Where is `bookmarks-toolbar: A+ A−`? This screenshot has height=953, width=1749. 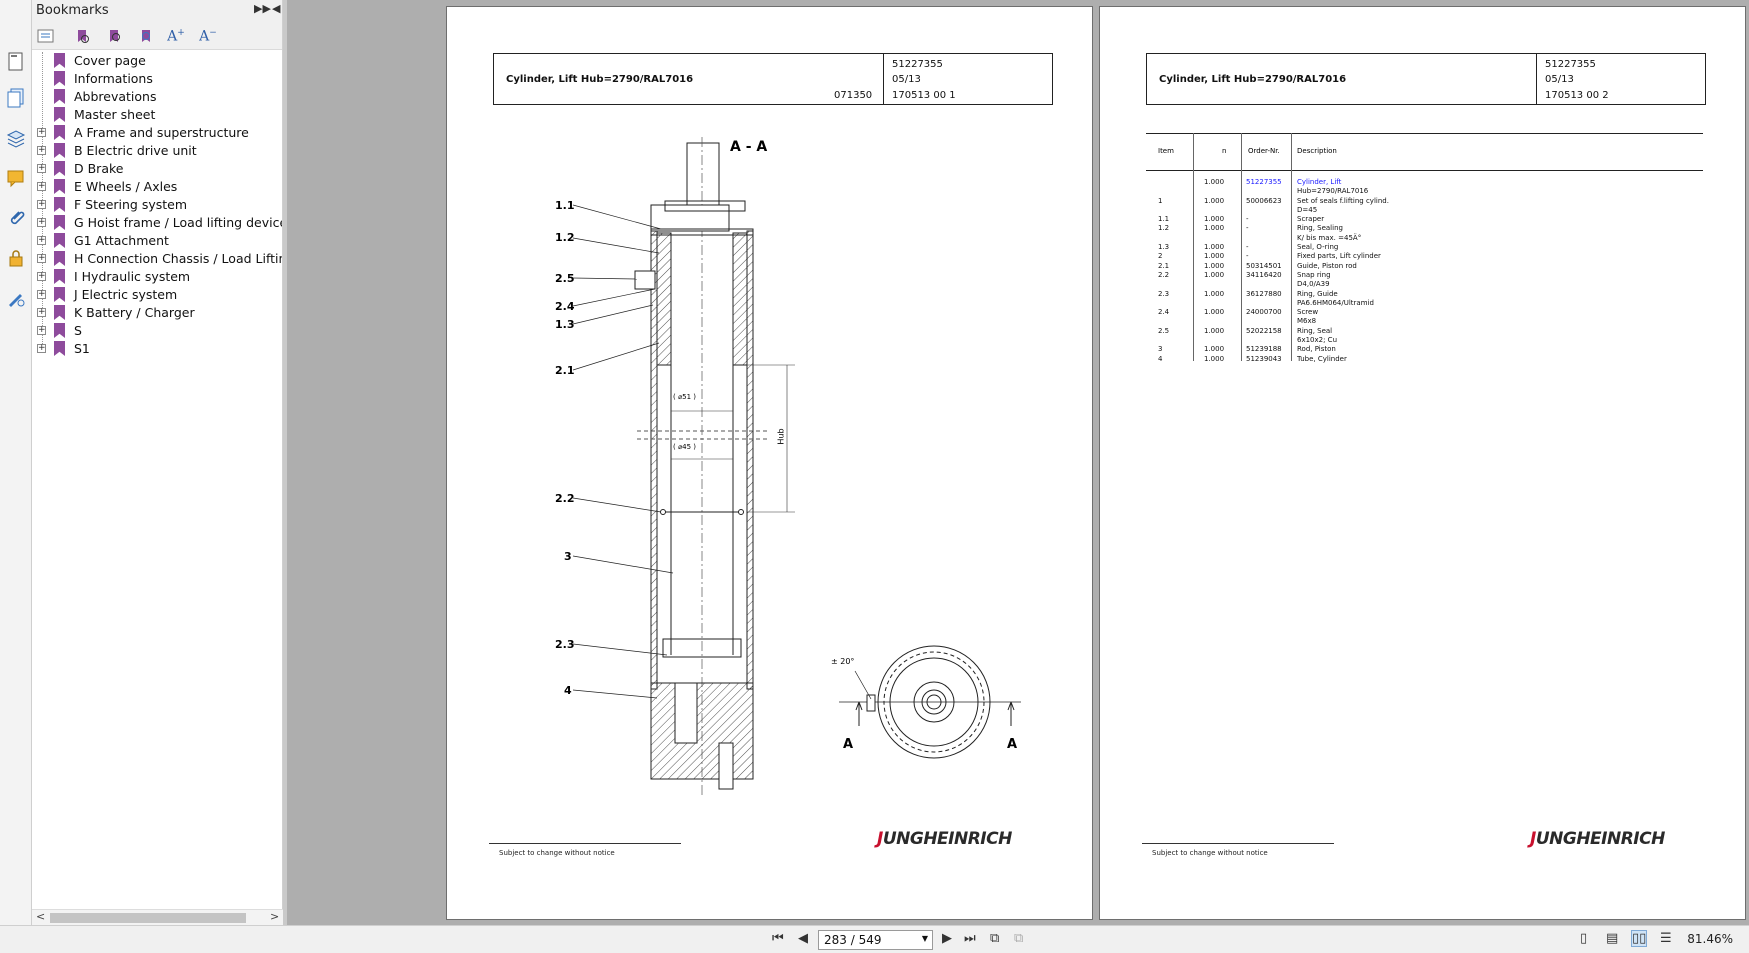 bookmarks-toolbar: A+ A− is located at coordinates (157, 36).